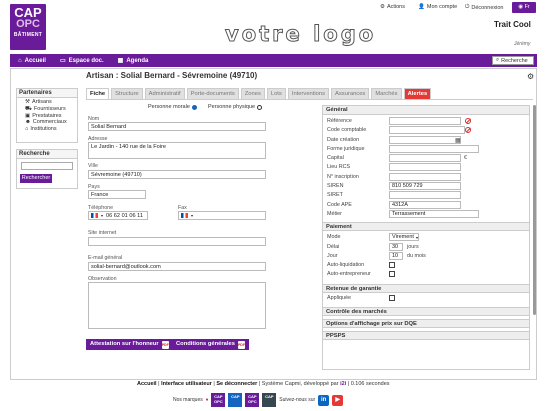 This screenshot has width=555, height=411. What do you see at coordinates (102, 215) in the screenshot?
I see `dropdown-icon: ▾` at bounding box center [102, 215].